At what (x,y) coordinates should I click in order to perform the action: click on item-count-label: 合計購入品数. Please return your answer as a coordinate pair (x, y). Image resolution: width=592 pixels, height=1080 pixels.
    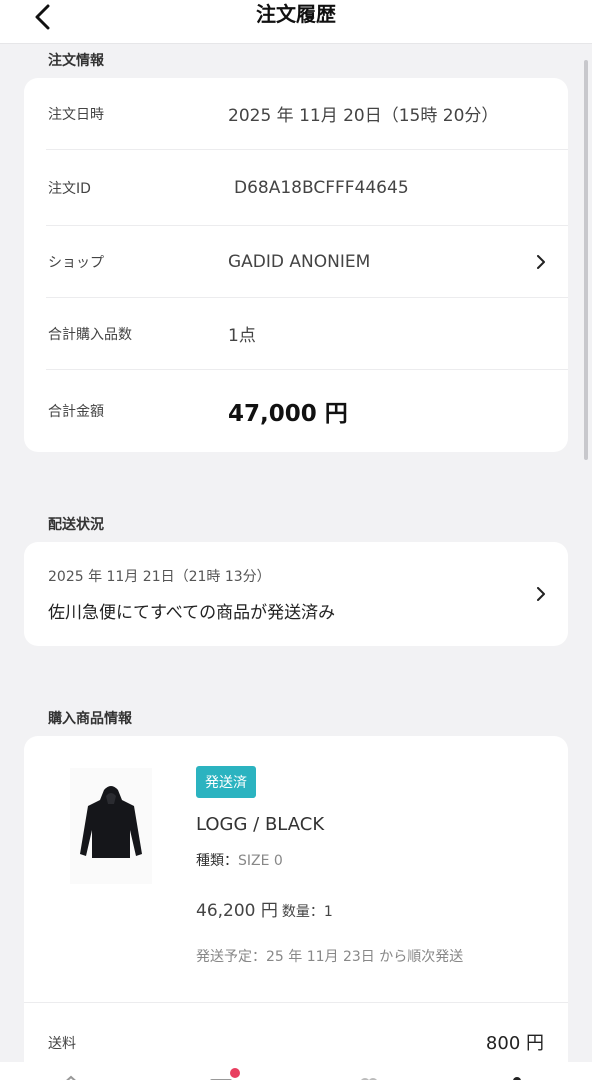
    Looking at the image, I should click on (90, 334).